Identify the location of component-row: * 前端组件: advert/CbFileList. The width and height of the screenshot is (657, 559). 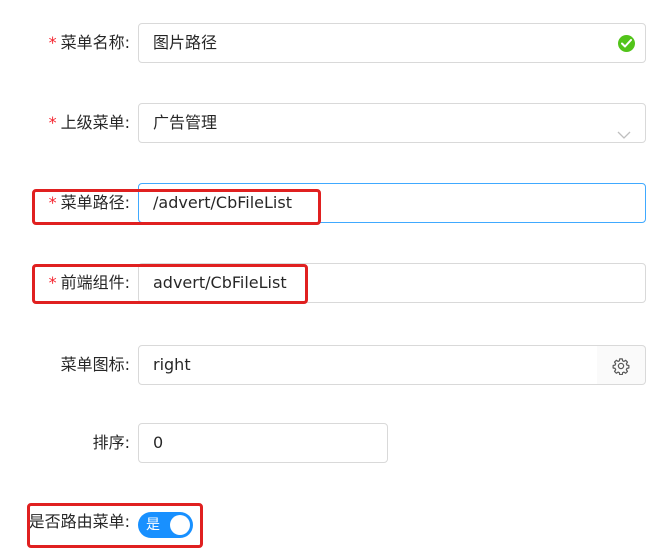
(328, 283).